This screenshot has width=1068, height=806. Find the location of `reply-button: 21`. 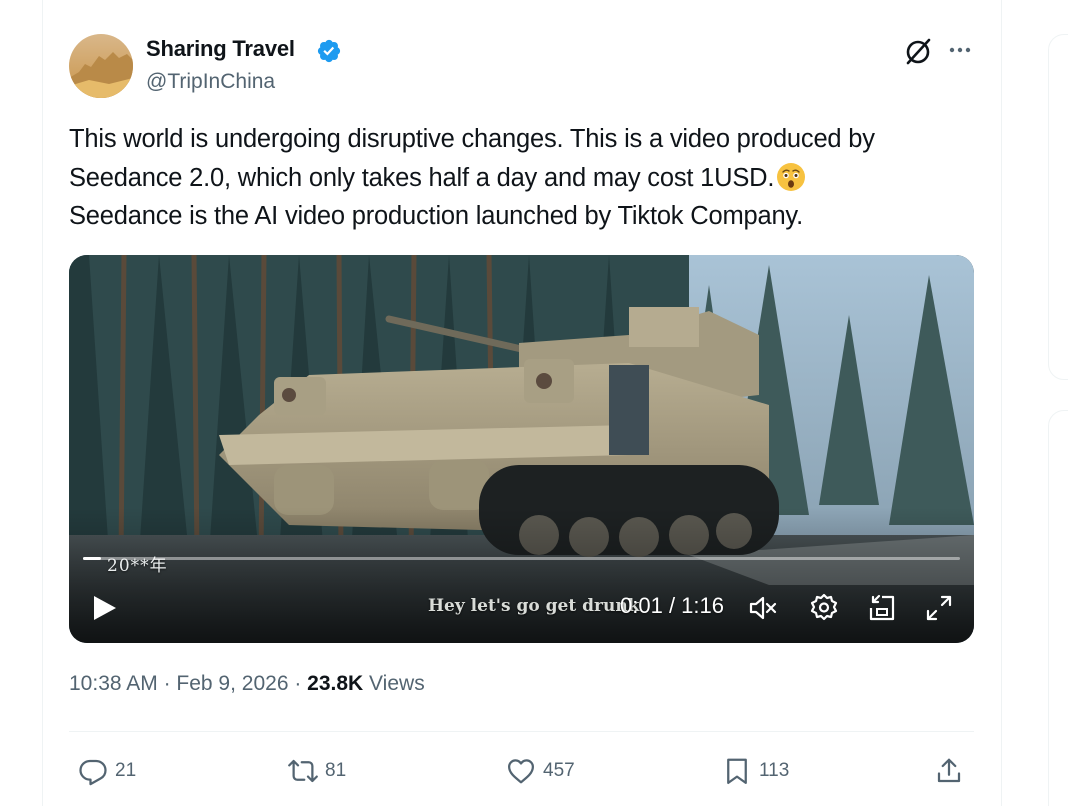

reply-button: 21 is located at coordinates (107, 771).